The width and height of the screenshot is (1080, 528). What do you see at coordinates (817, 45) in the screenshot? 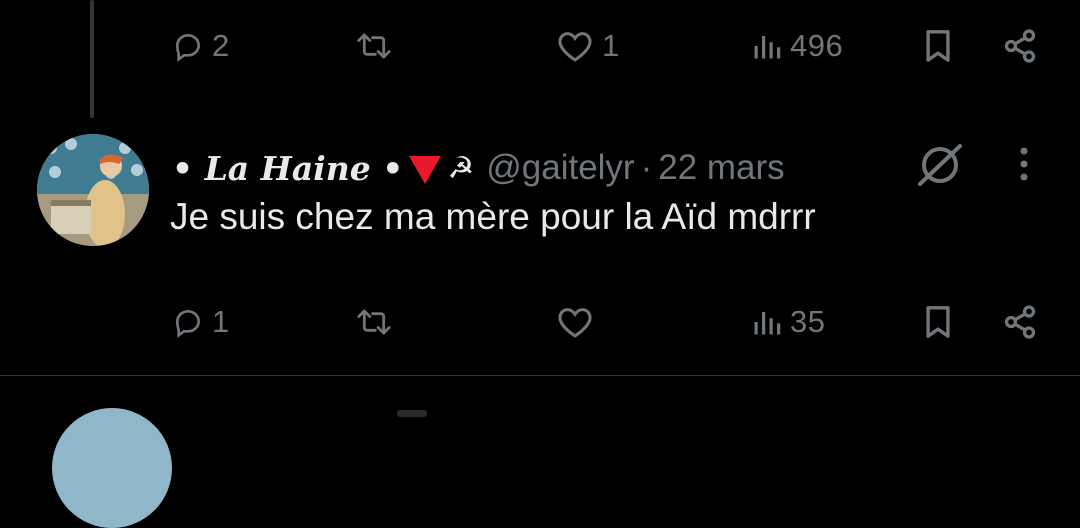
I see `views-count: 496` at bounding box center [817, 45].